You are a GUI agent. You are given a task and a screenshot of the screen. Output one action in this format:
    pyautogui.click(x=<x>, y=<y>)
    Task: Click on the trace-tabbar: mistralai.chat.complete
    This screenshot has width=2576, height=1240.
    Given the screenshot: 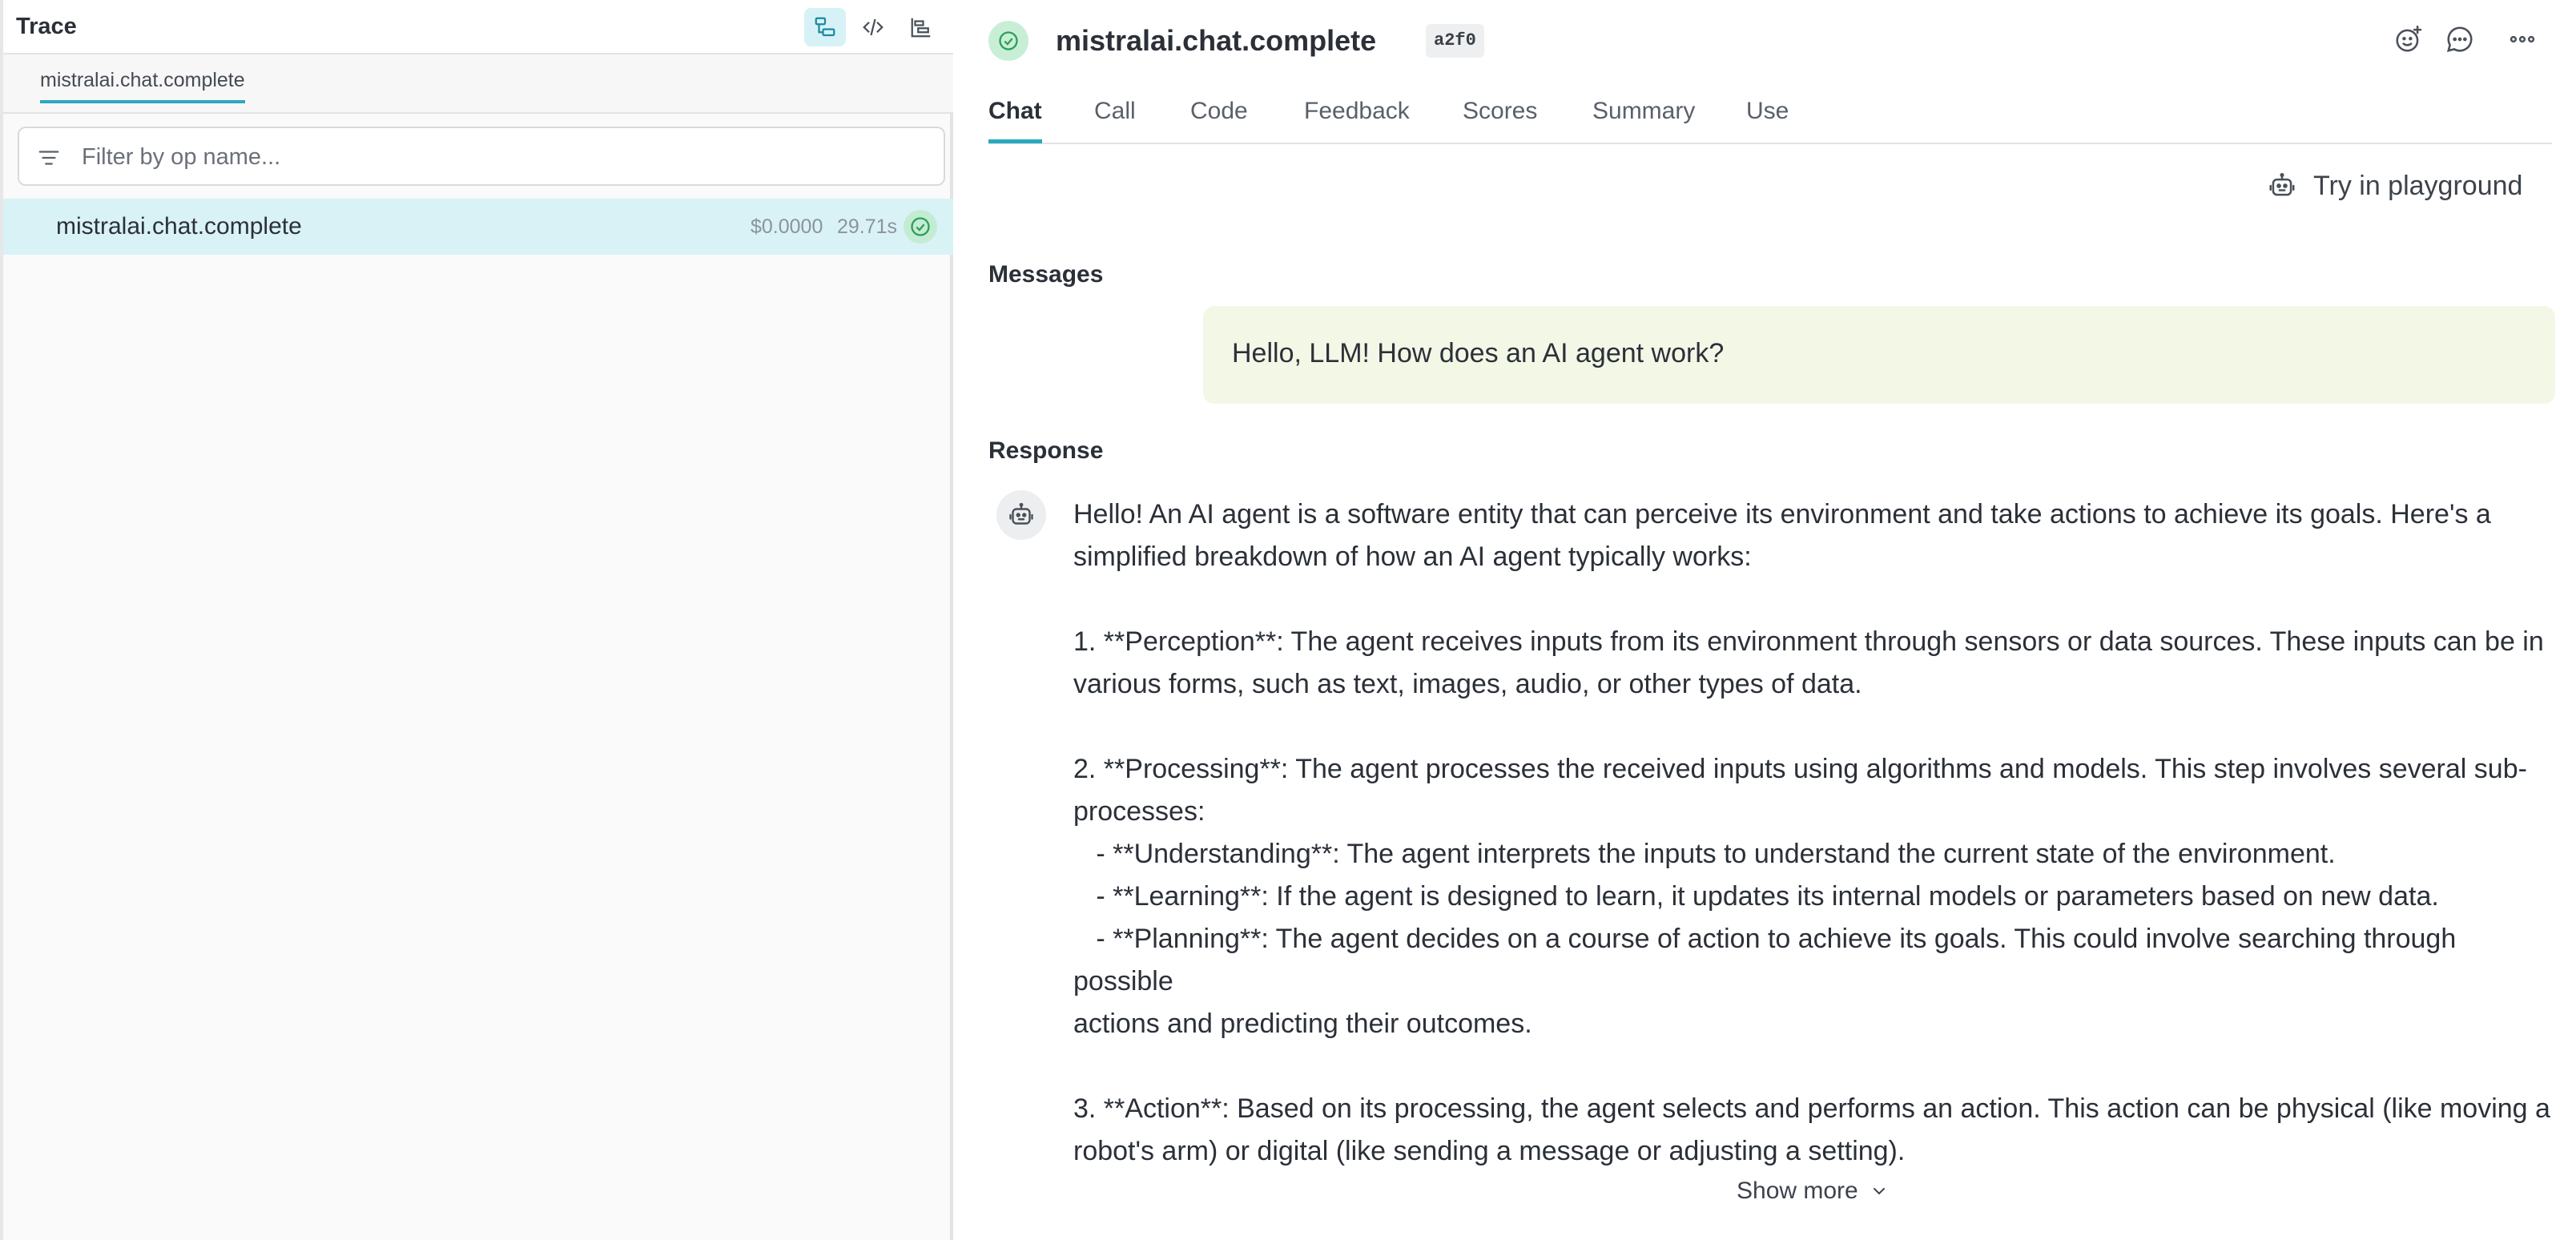 What is the action you would take?
    pyautogui.click(x=478, y=84)
    